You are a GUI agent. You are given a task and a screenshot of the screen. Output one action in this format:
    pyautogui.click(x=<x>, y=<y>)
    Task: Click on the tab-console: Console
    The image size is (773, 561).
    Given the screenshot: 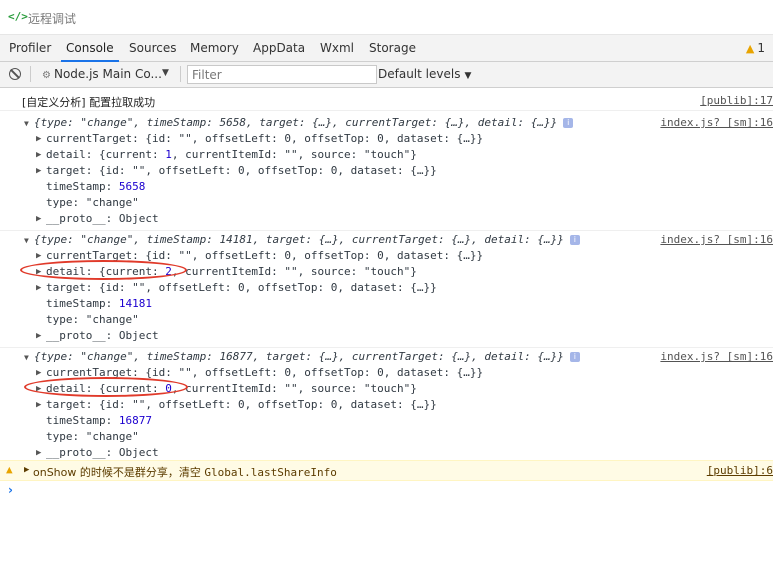 What is the action you would take?
    pyautogui.click(x=90, y=51)
    